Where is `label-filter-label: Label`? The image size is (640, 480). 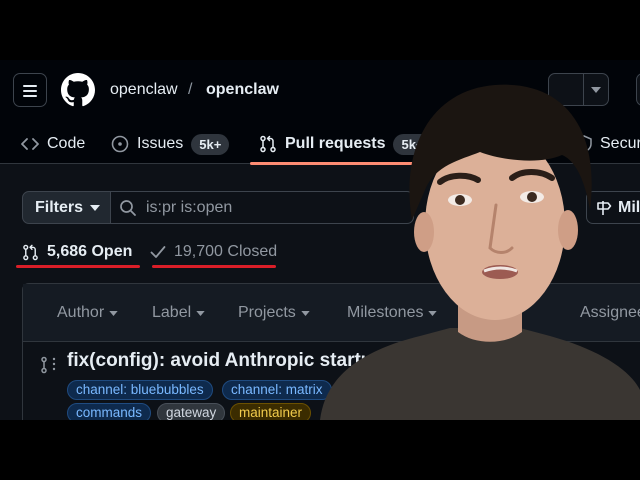
label-filter-label: Label is located at coordinates (172, 312).